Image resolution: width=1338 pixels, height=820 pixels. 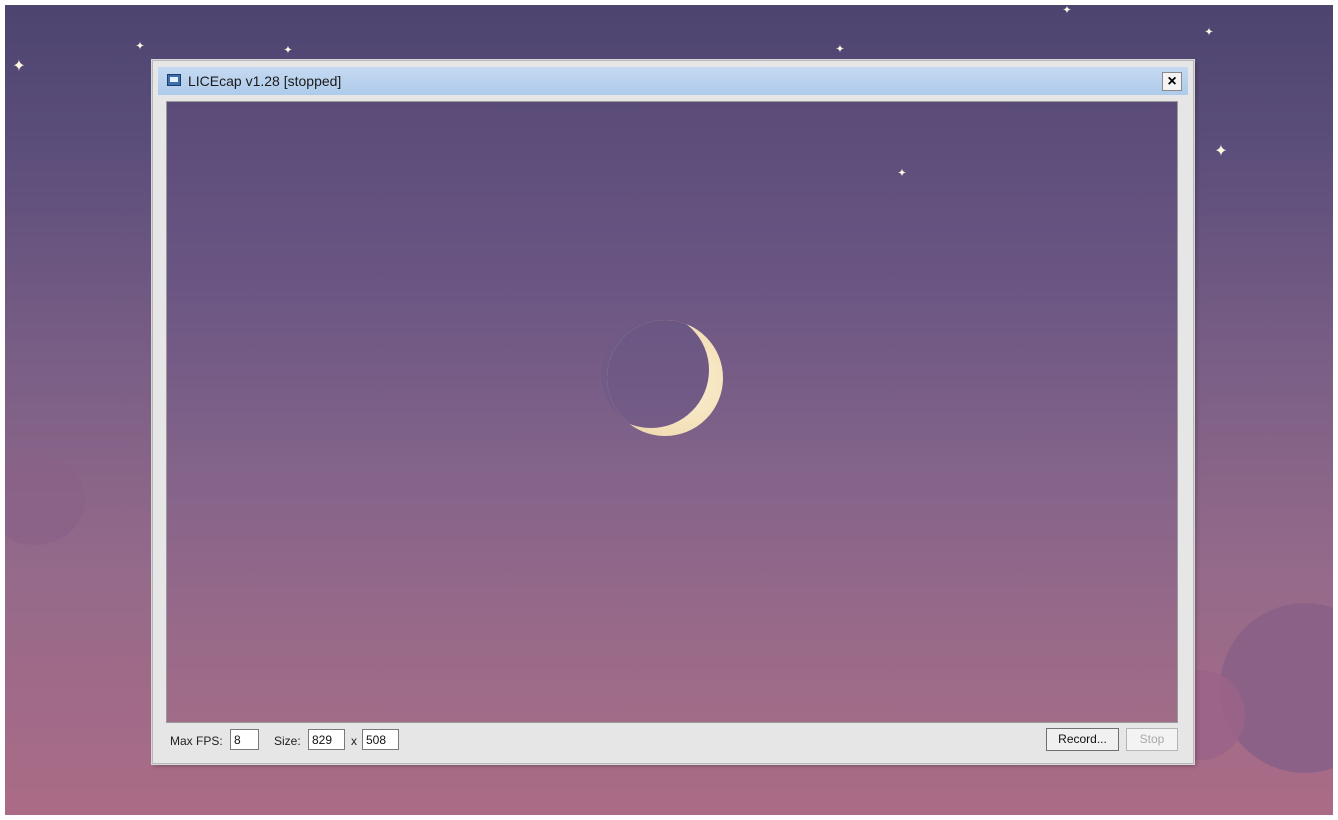 I want to click on height-input, so click(x=380, y=739).